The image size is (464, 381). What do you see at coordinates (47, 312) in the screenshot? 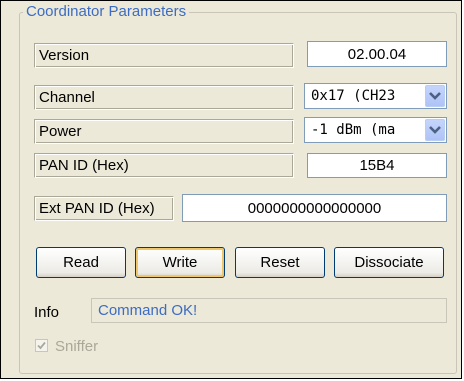
I see `info-label: Info` at bounding box center [47, 312].